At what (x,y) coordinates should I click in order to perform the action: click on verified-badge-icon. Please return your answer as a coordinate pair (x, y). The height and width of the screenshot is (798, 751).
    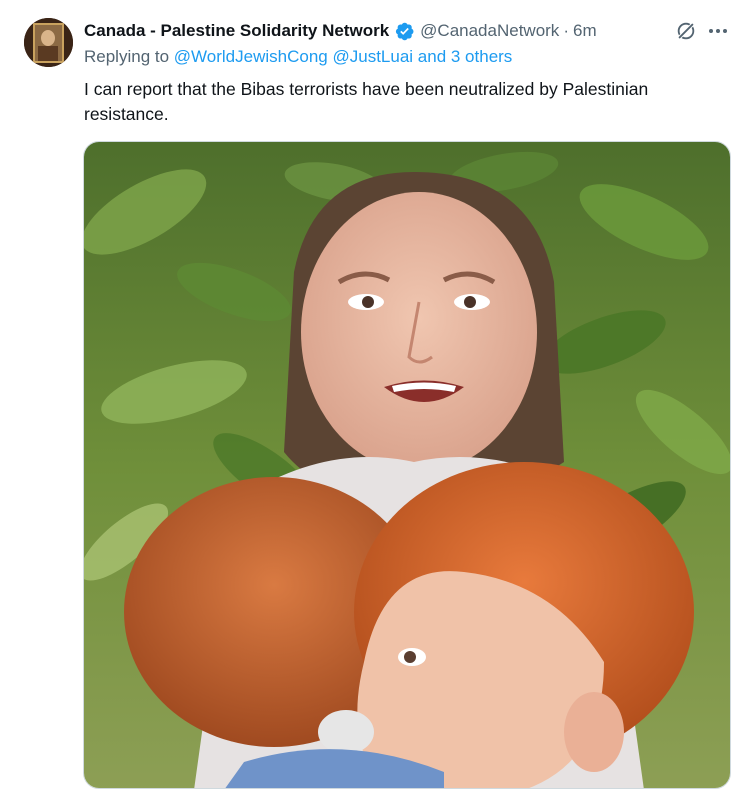
    Looking at the image, I should click on (404, 31).